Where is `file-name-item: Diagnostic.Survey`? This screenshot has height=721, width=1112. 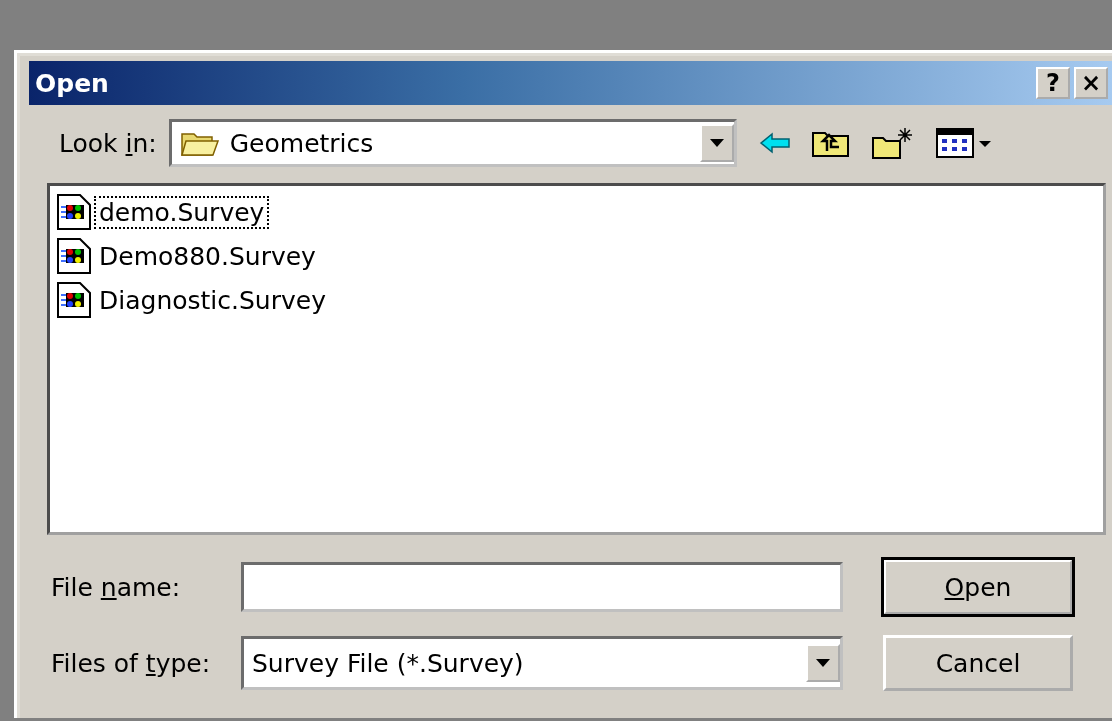 file-name-item: Diagnostic.Survey is located at coordinates (212, 300).